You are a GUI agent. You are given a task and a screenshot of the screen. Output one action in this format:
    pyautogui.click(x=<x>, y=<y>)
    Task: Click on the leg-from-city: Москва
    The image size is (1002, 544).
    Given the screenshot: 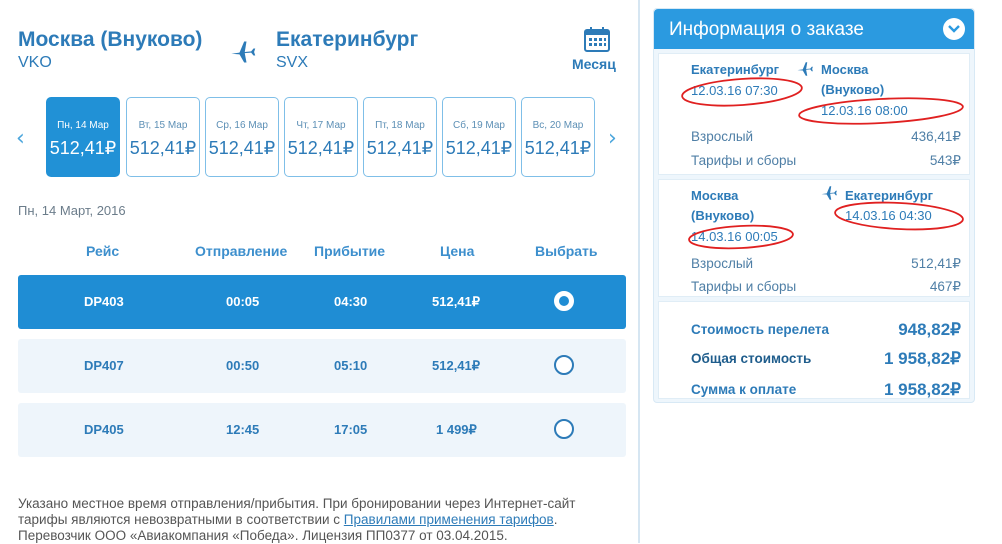 What is the action you would take?
    pyautogui.click(x=715, y=195)
    